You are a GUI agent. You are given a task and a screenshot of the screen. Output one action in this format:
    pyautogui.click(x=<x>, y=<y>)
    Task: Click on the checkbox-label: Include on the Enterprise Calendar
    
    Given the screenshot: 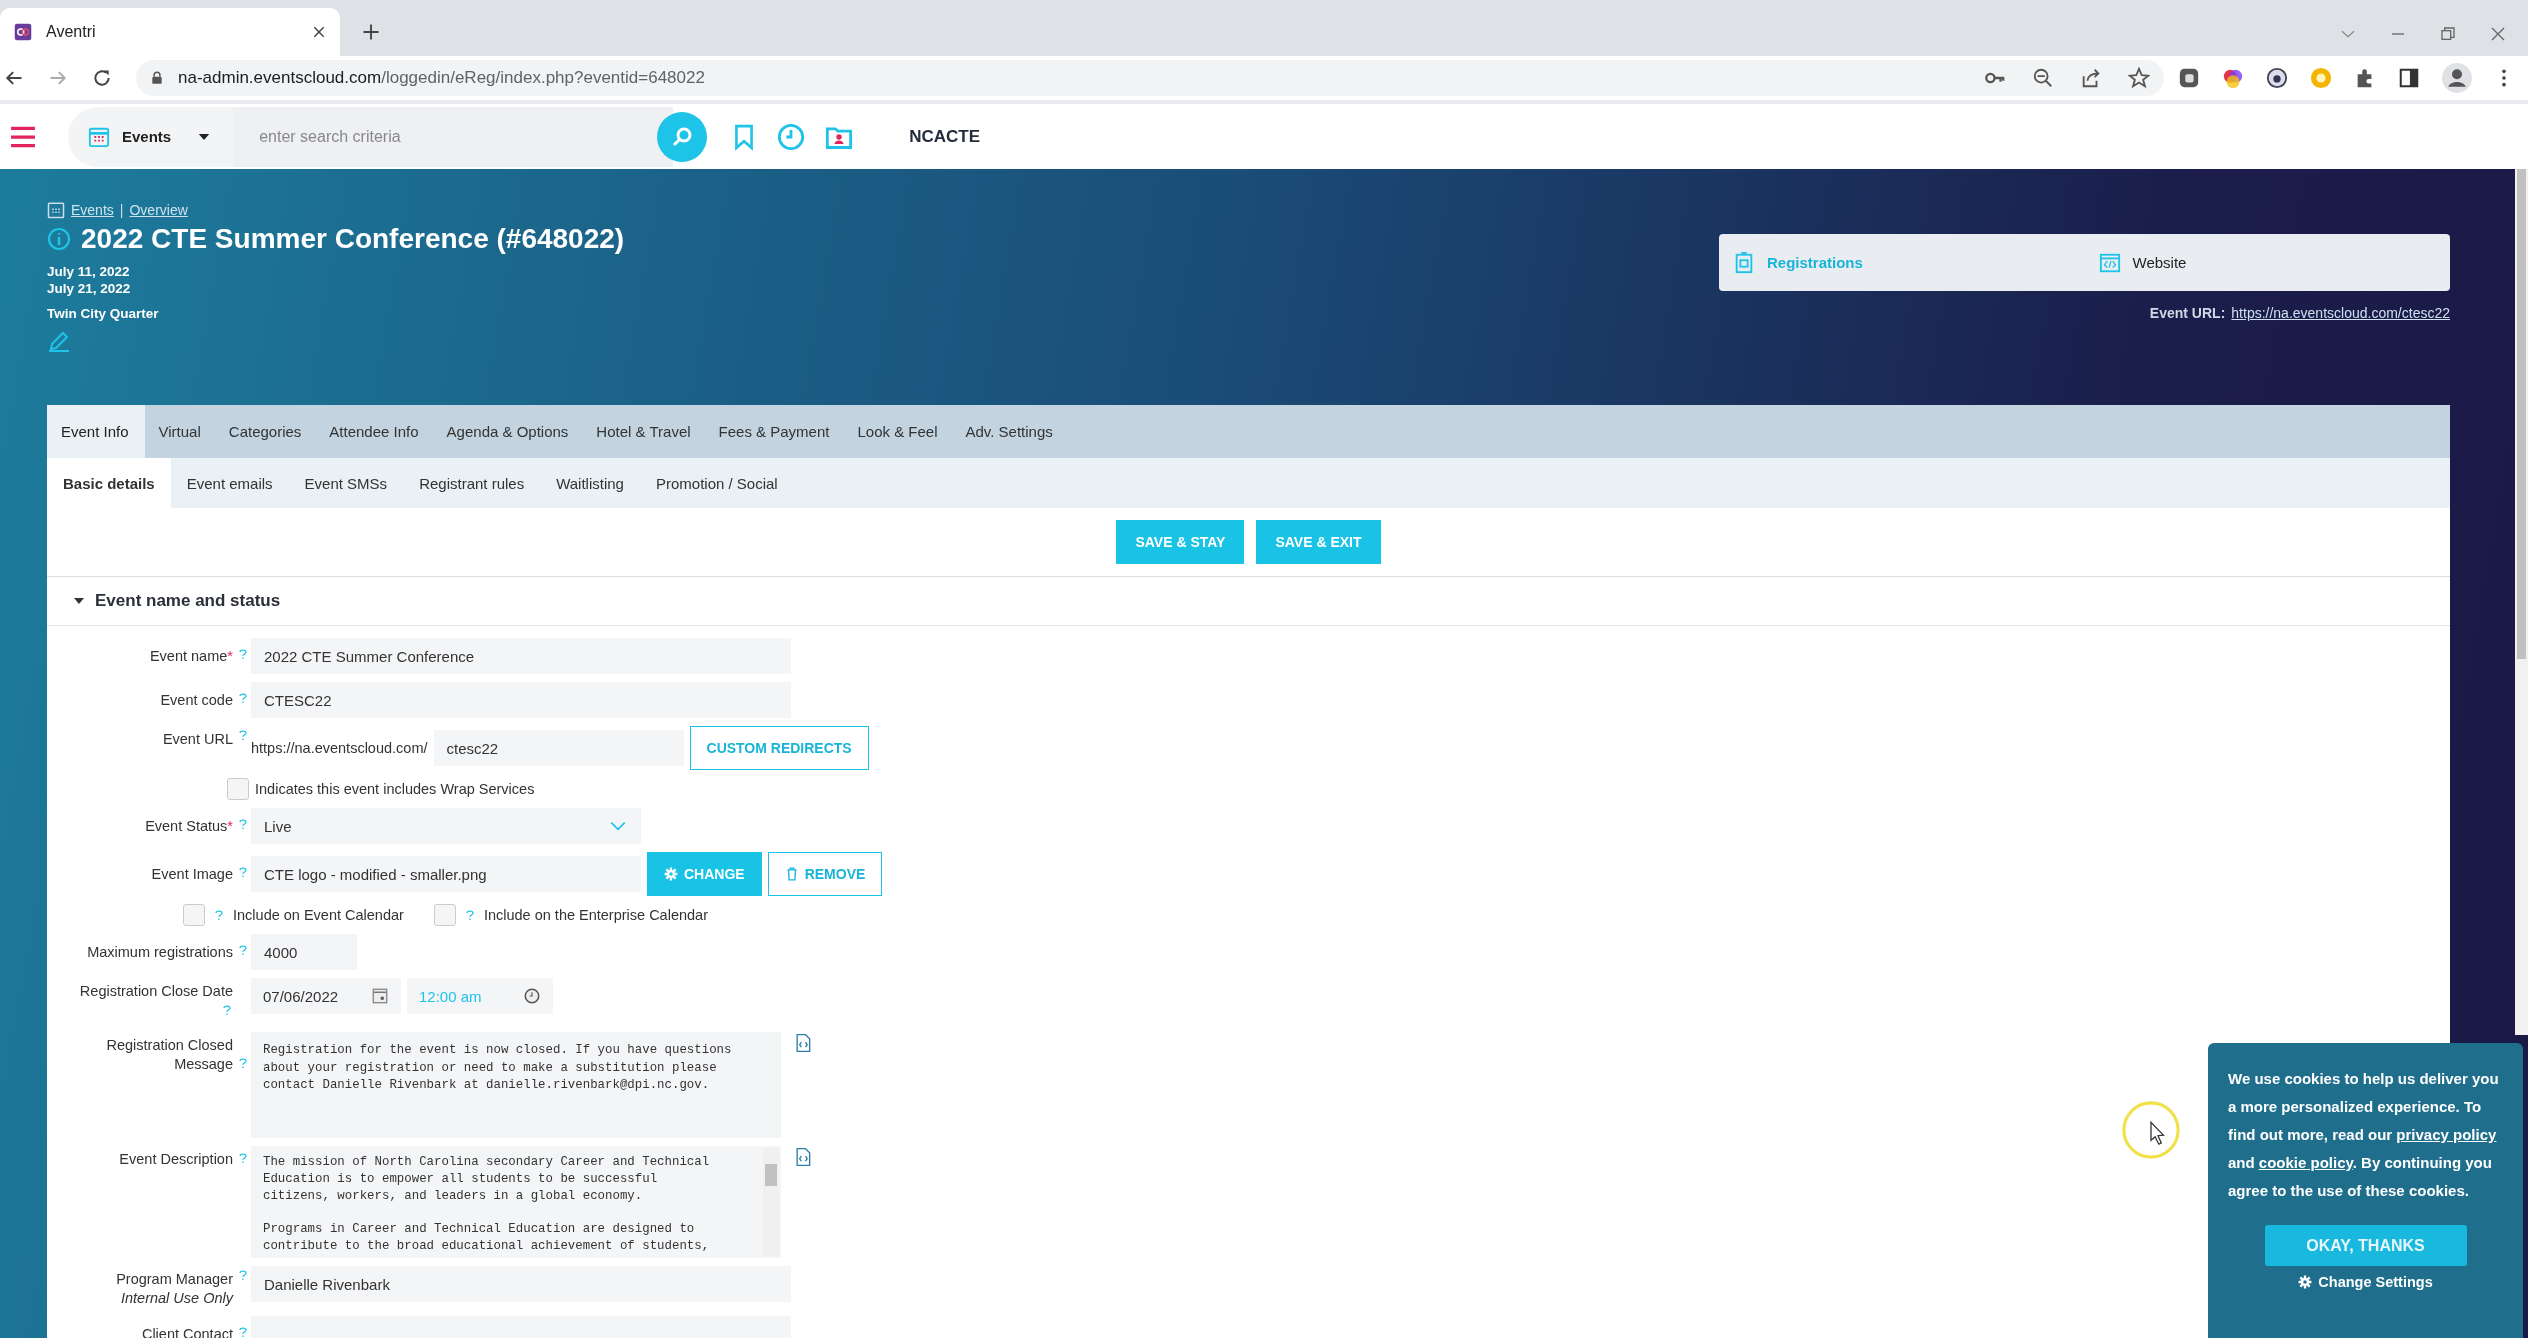 What is the action you would take?
    pyautogui.click(x=595, y=915)
    